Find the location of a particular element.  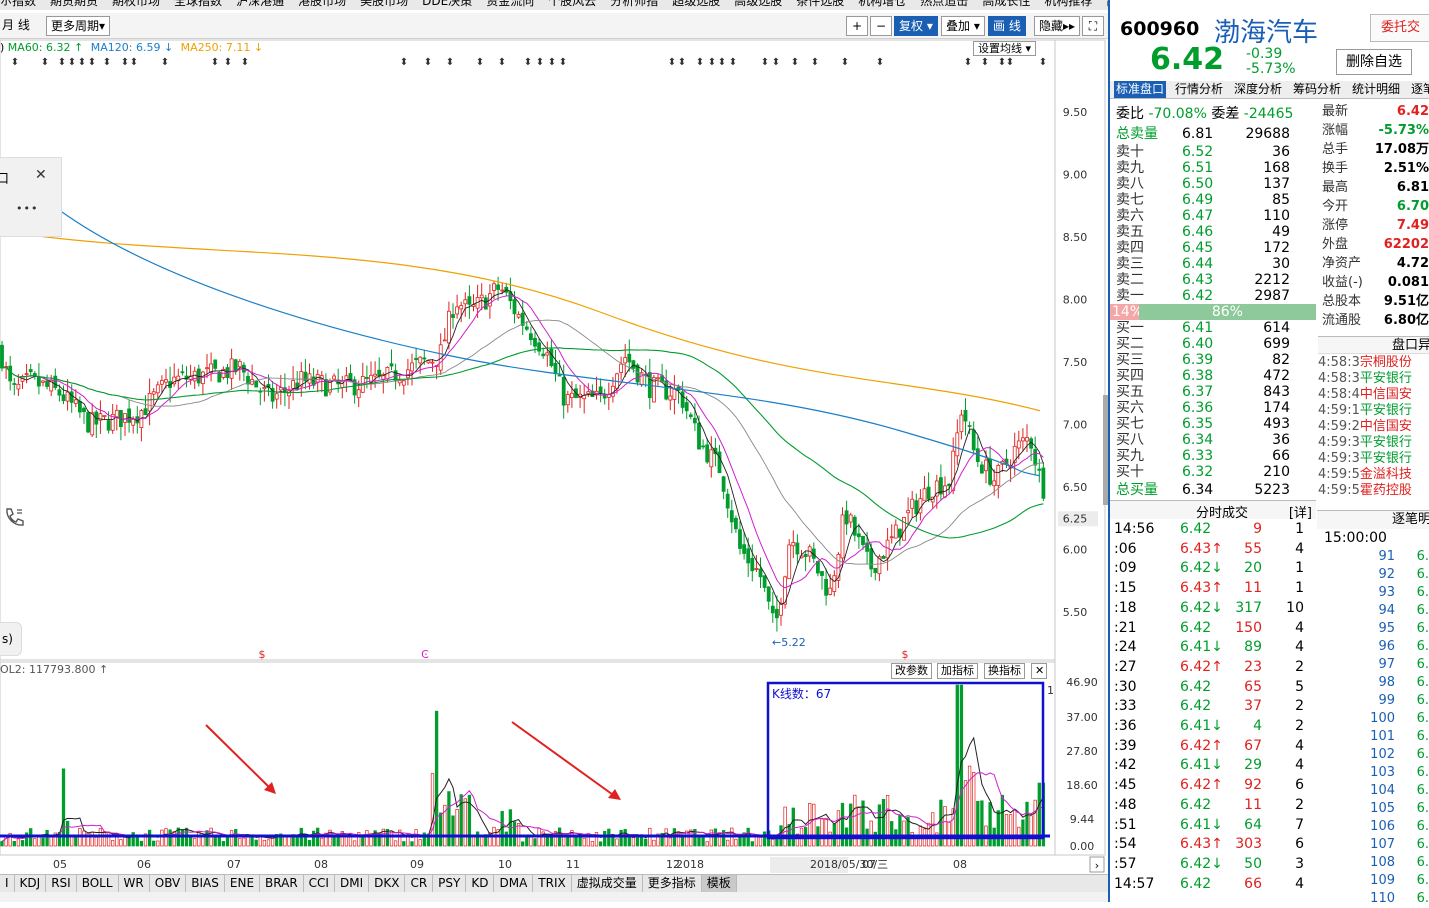

indicator-tab: TRIX is located at coordinates (552, 883).